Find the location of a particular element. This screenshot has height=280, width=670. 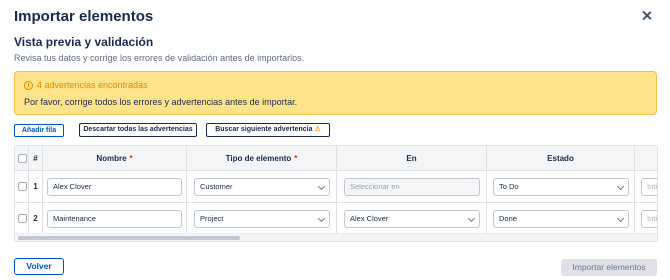

column-header-name-label: Nombre is located at coordinates (111, 158).